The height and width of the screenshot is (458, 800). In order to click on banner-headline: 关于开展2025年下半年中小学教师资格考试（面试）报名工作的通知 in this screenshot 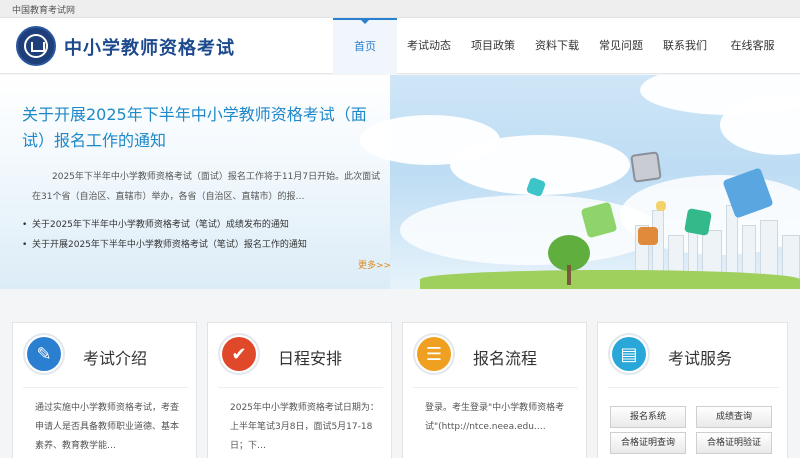, I will do `click(202, 128)`.